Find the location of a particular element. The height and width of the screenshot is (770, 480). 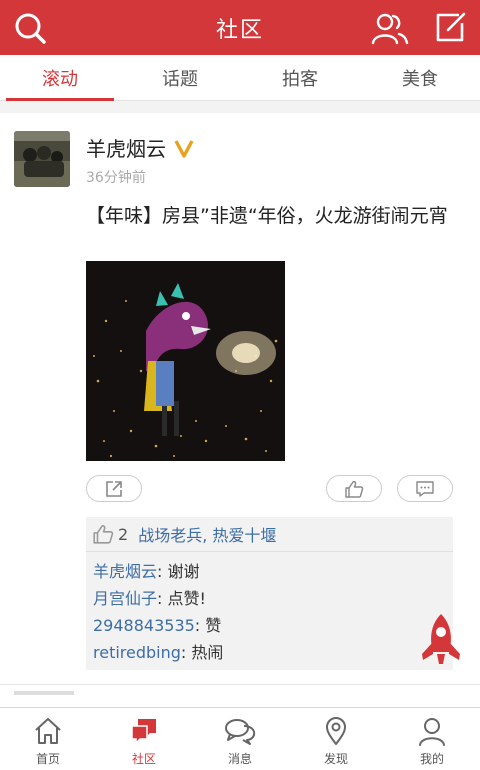

home-icon is located at coordinates (48, 731).